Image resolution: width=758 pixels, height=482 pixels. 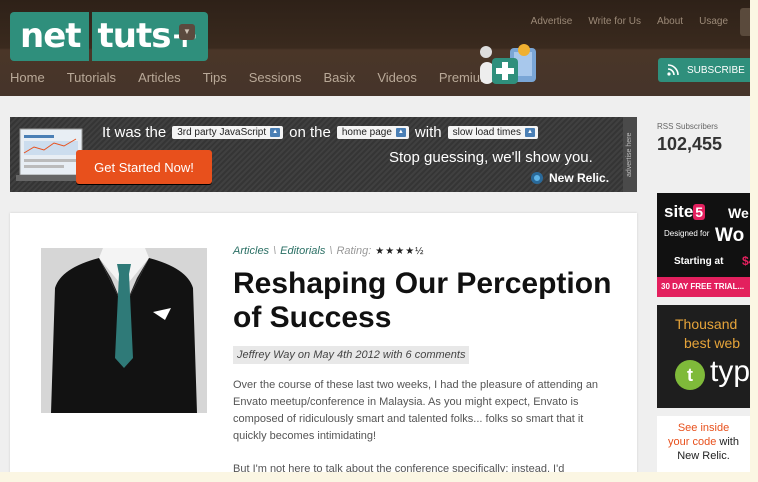 I want to click on newrelic-brand: New Relic., so click(x=703, y=456).